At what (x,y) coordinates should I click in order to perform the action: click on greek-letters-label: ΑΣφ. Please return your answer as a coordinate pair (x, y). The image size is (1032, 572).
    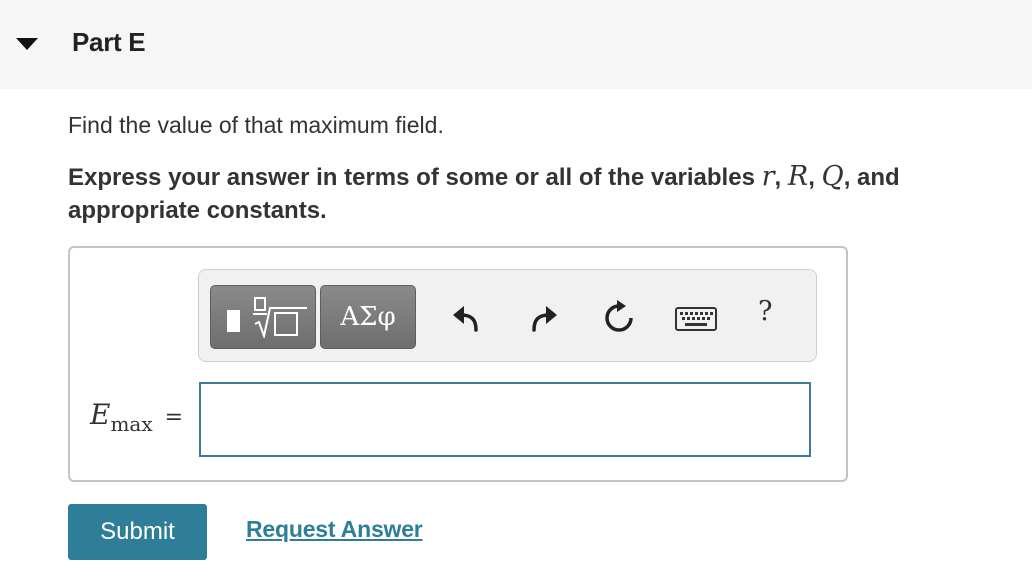
    Looking at the image, I should click on (368, 317).